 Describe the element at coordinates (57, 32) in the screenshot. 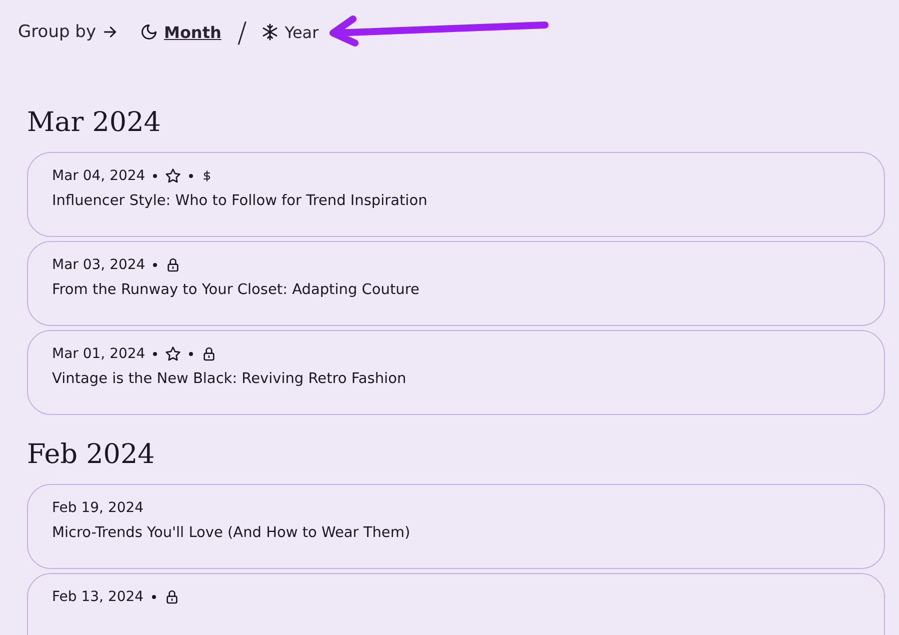

I see `group-by-label: Group by` at that location.